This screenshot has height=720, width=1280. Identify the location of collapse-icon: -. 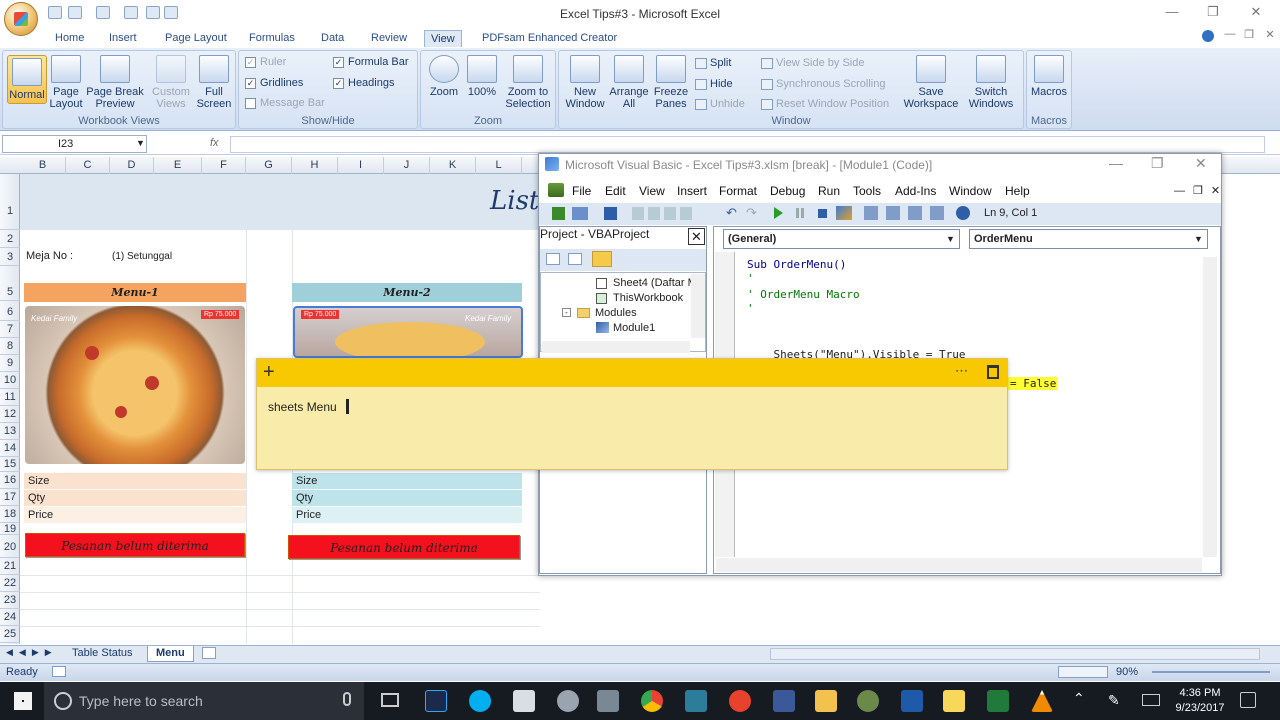
(566, 312).